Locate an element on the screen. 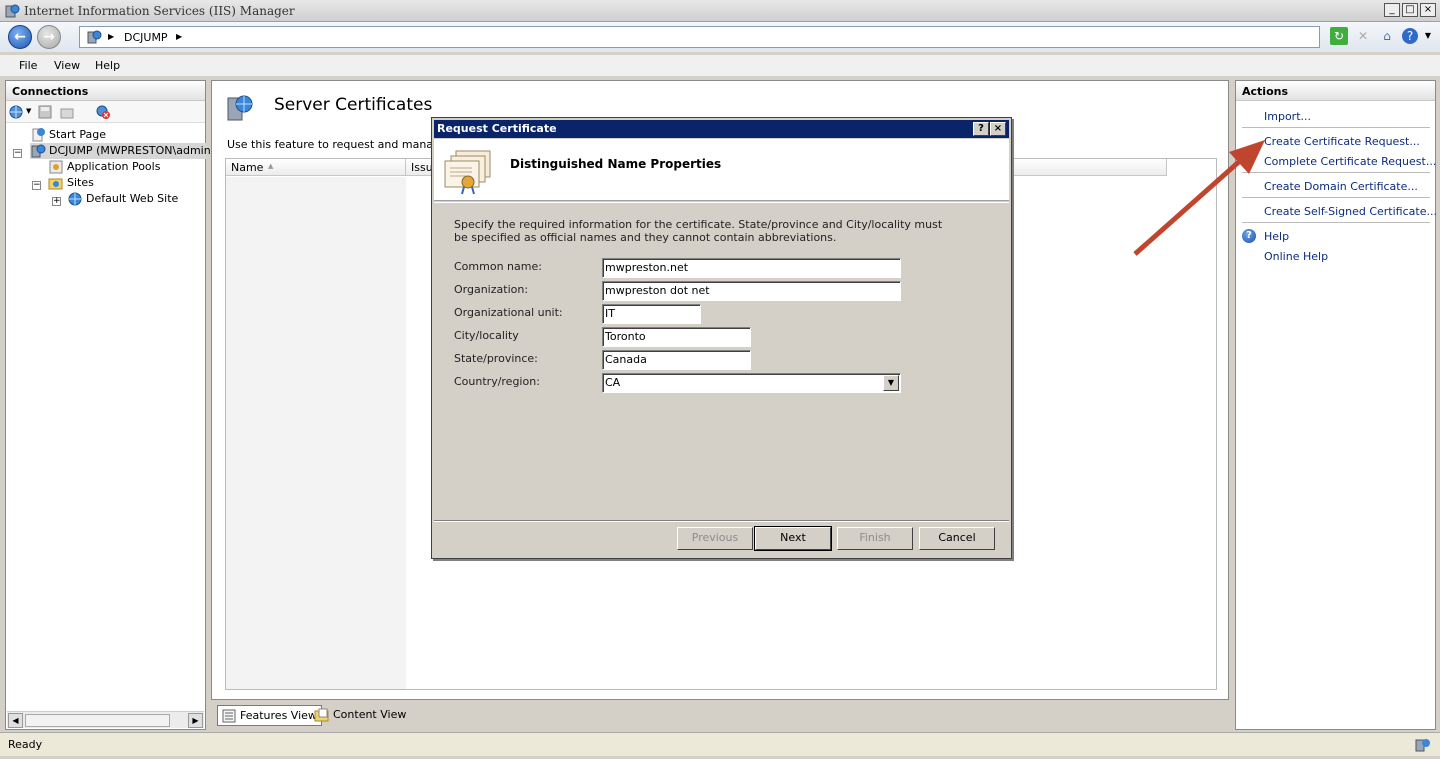 This screenshot has height=759, width=1440. status-bar: Ready is located at coordinates (720, 744).